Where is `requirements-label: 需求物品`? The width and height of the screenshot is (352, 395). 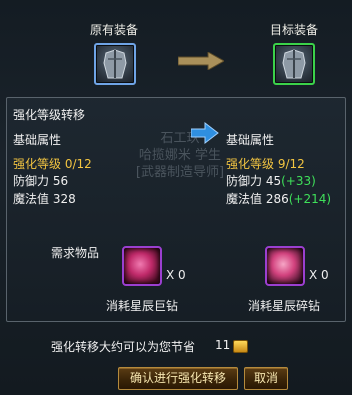 requirements-label: 需求物品 is located at coordinates (75, 253).